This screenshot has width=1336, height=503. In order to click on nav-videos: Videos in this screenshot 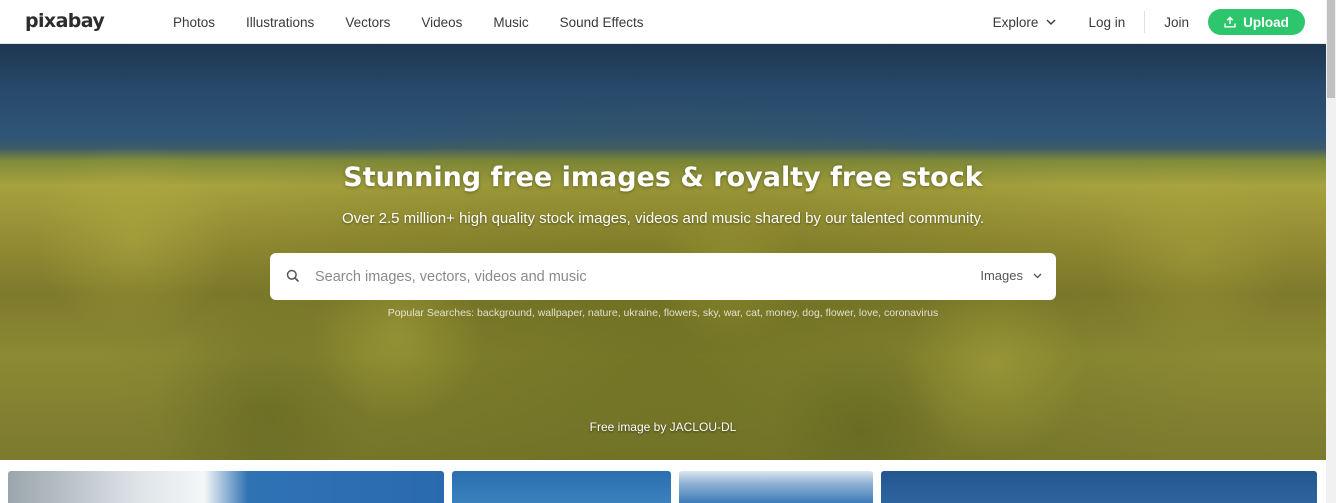, I will do `click(441, 22)`.